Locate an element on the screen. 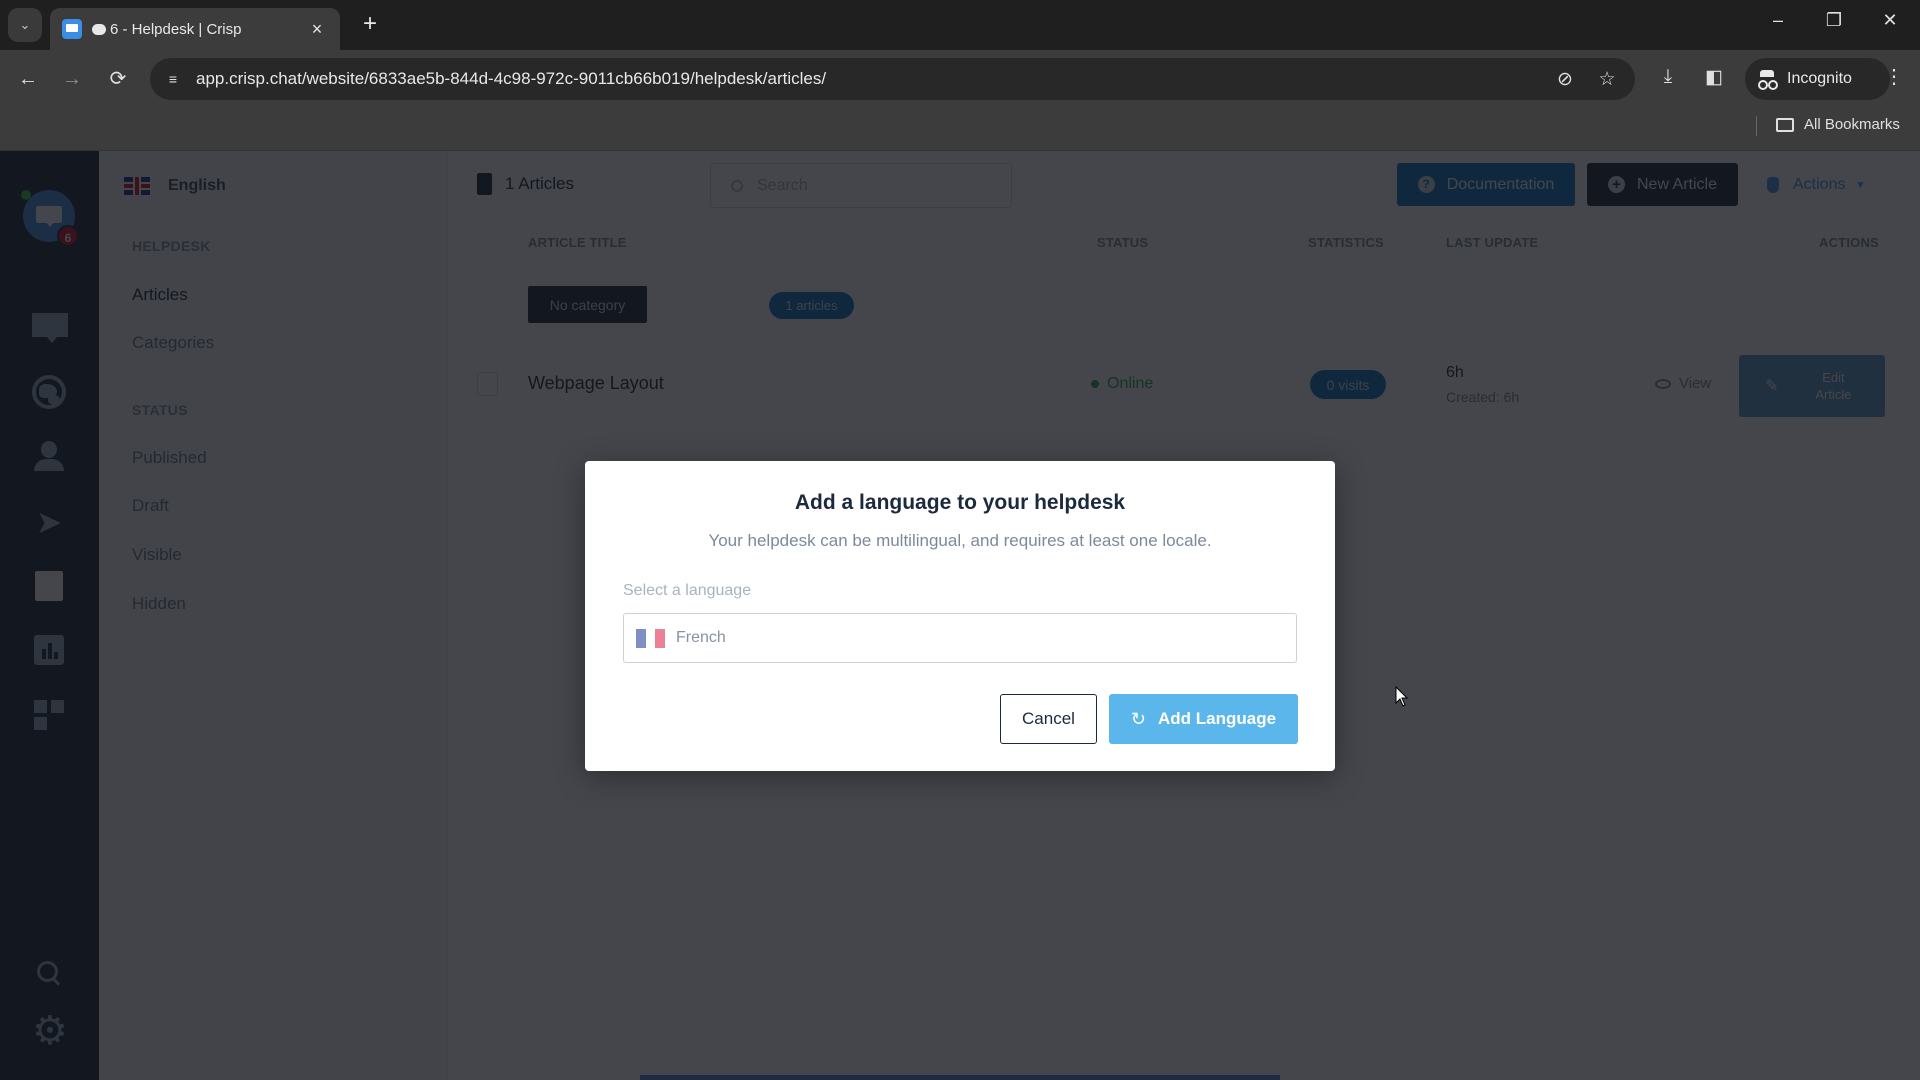  new-tab-button: + is located at coordinates (370, 24).